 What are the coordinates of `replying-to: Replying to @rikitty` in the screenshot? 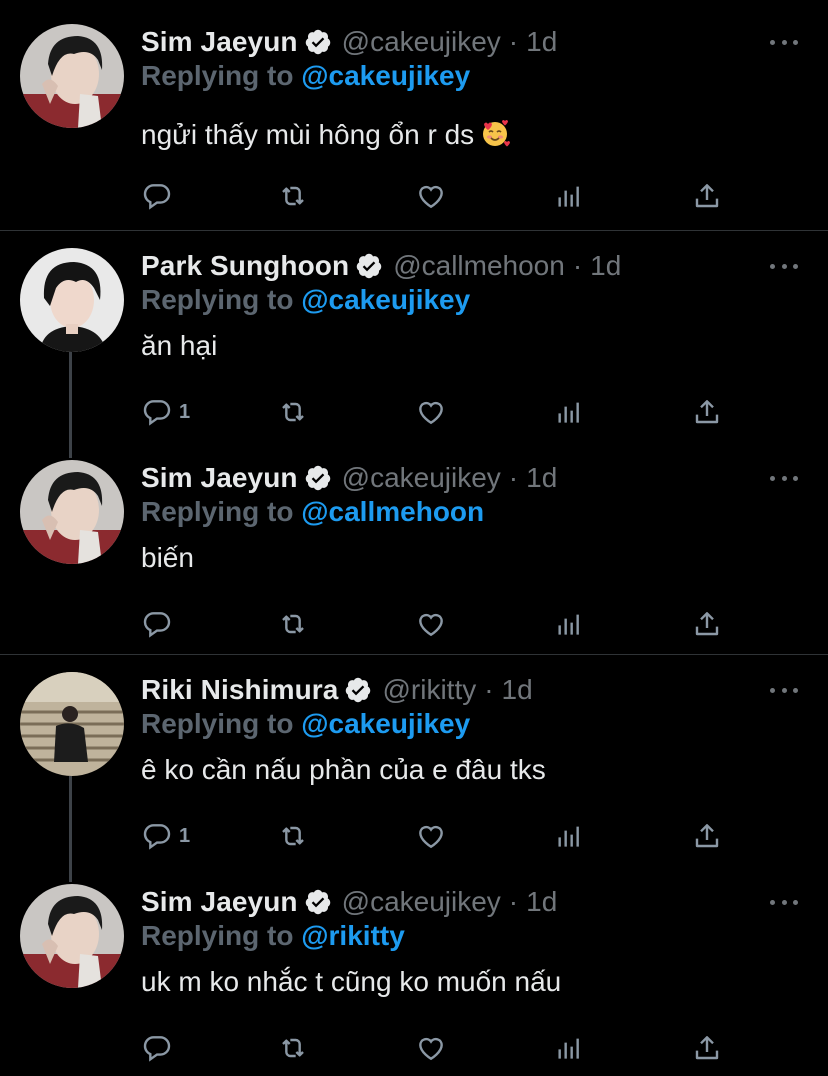 It's located at (273, 936).